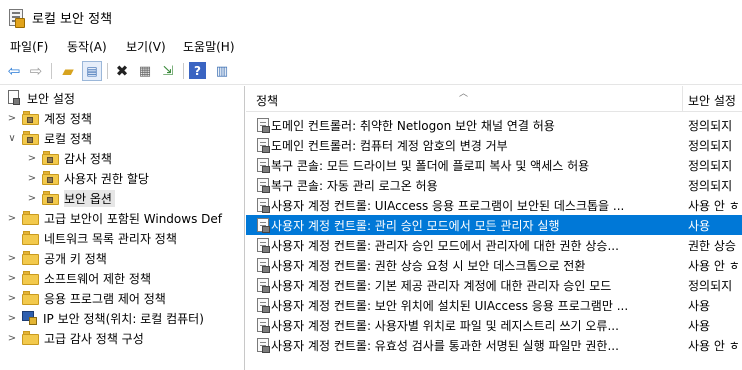  What do you see at coordinates (222, 71) in the screenshot?
I see `view-icon: ▥` at bounding box center [222, 71].